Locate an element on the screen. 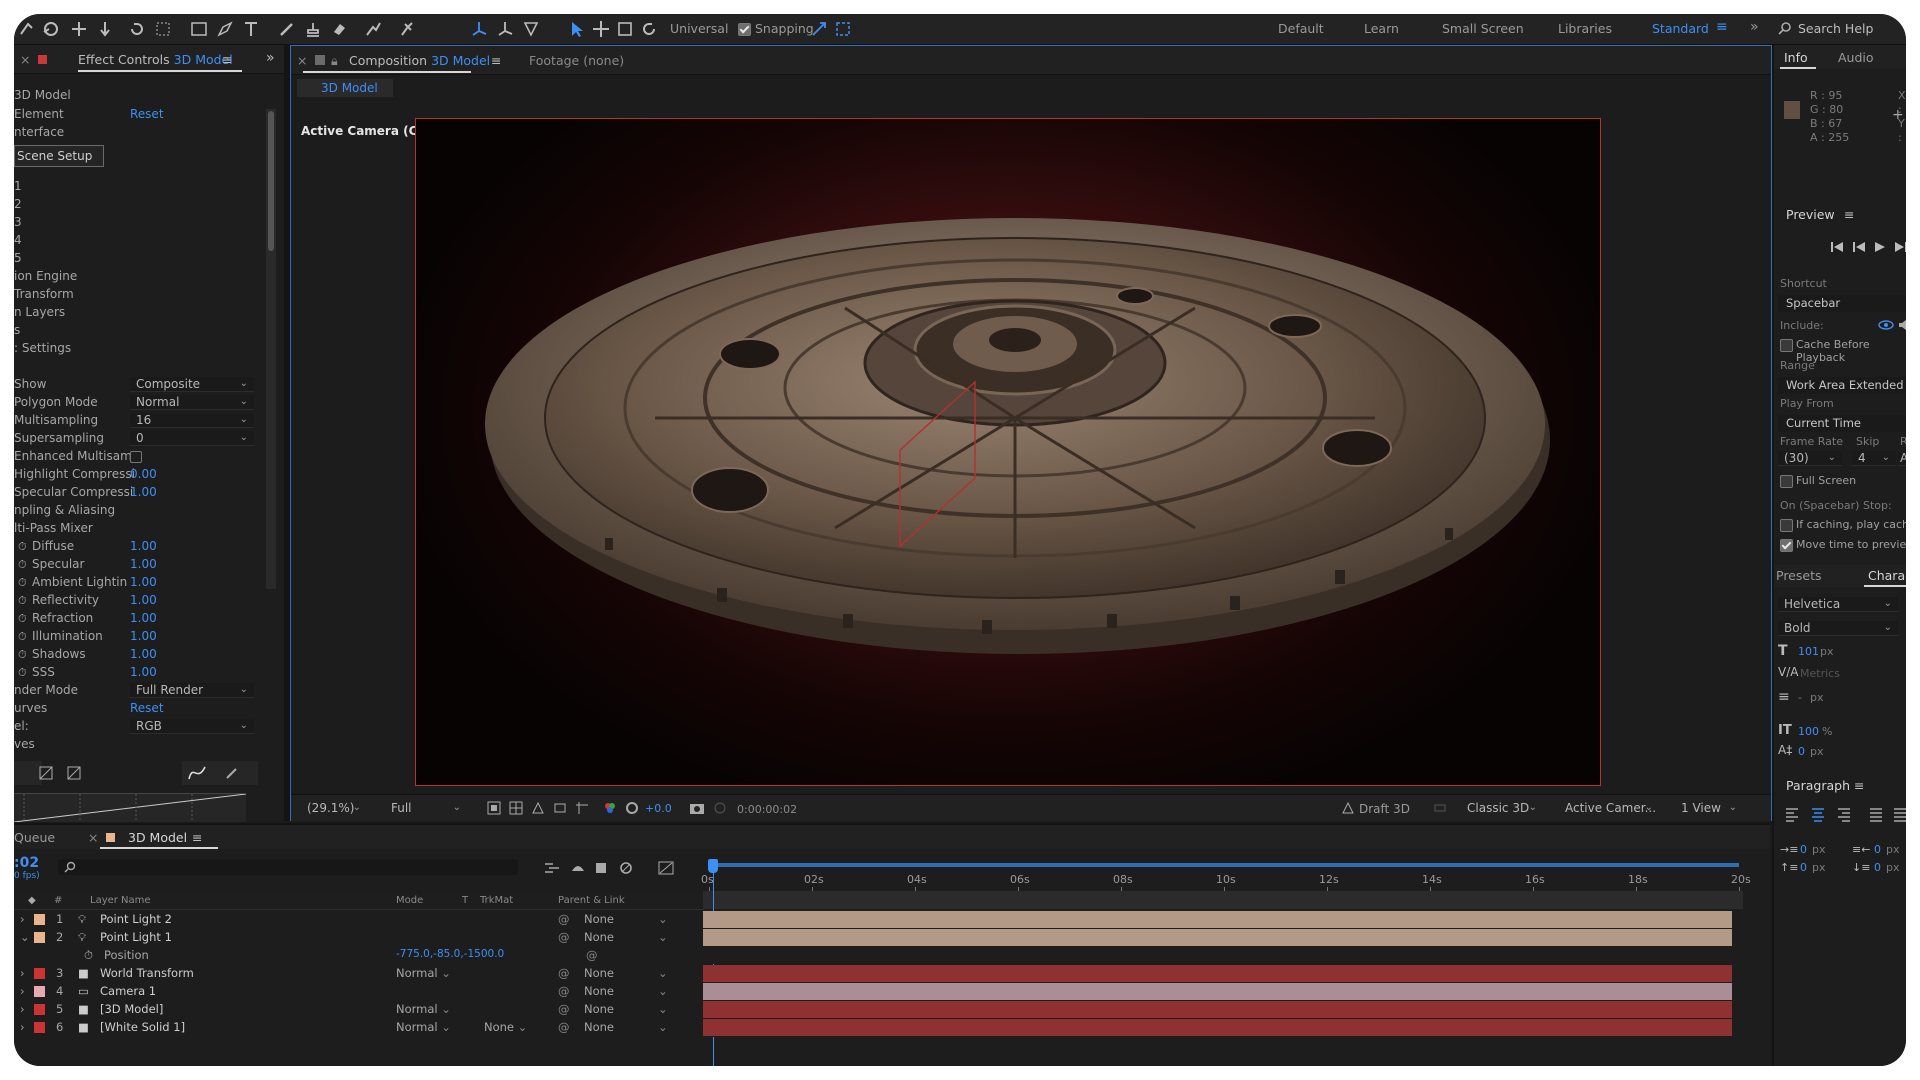  layer-name: Point Light 1 is located at coordinates (136, 937).